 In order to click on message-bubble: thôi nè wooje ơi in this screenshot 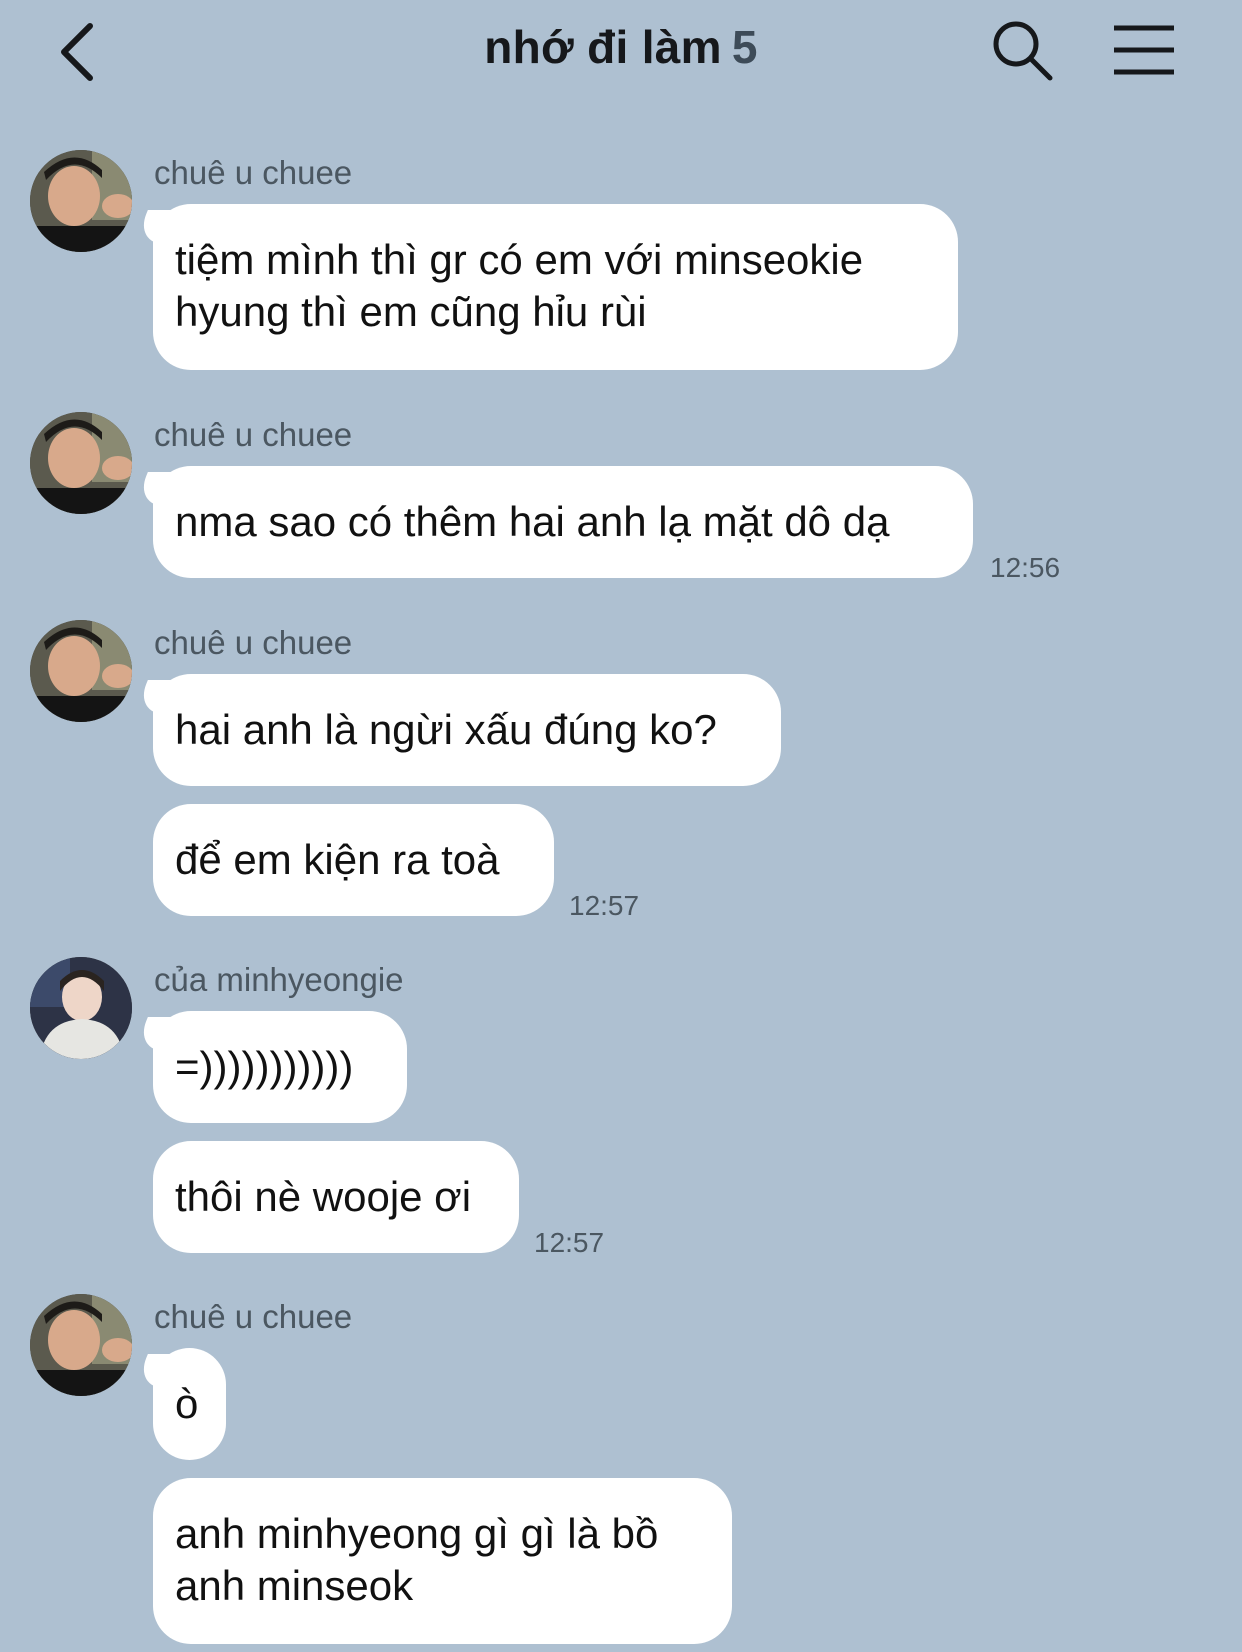, I will do `click(336, 1197)`.